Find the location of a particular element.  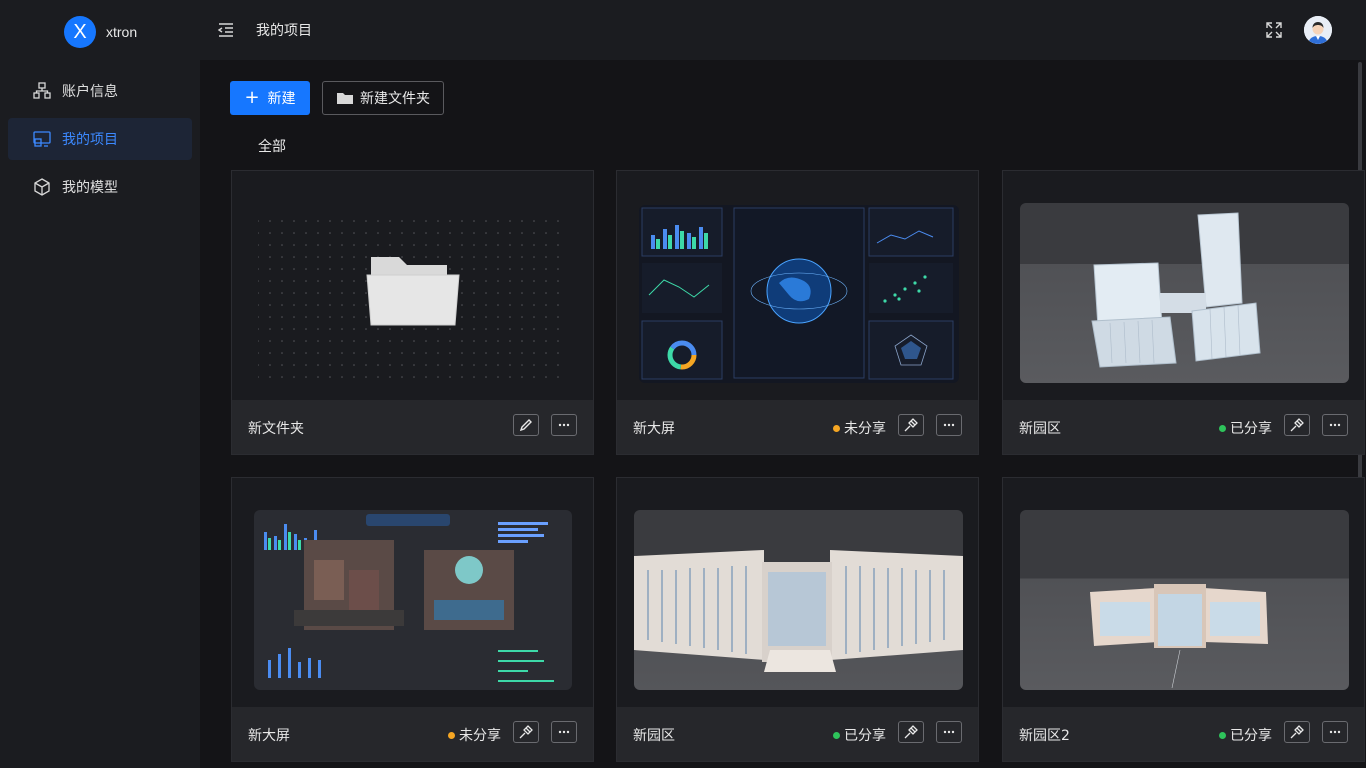

user-avatar-icon is located at coordinates (1318, 30).